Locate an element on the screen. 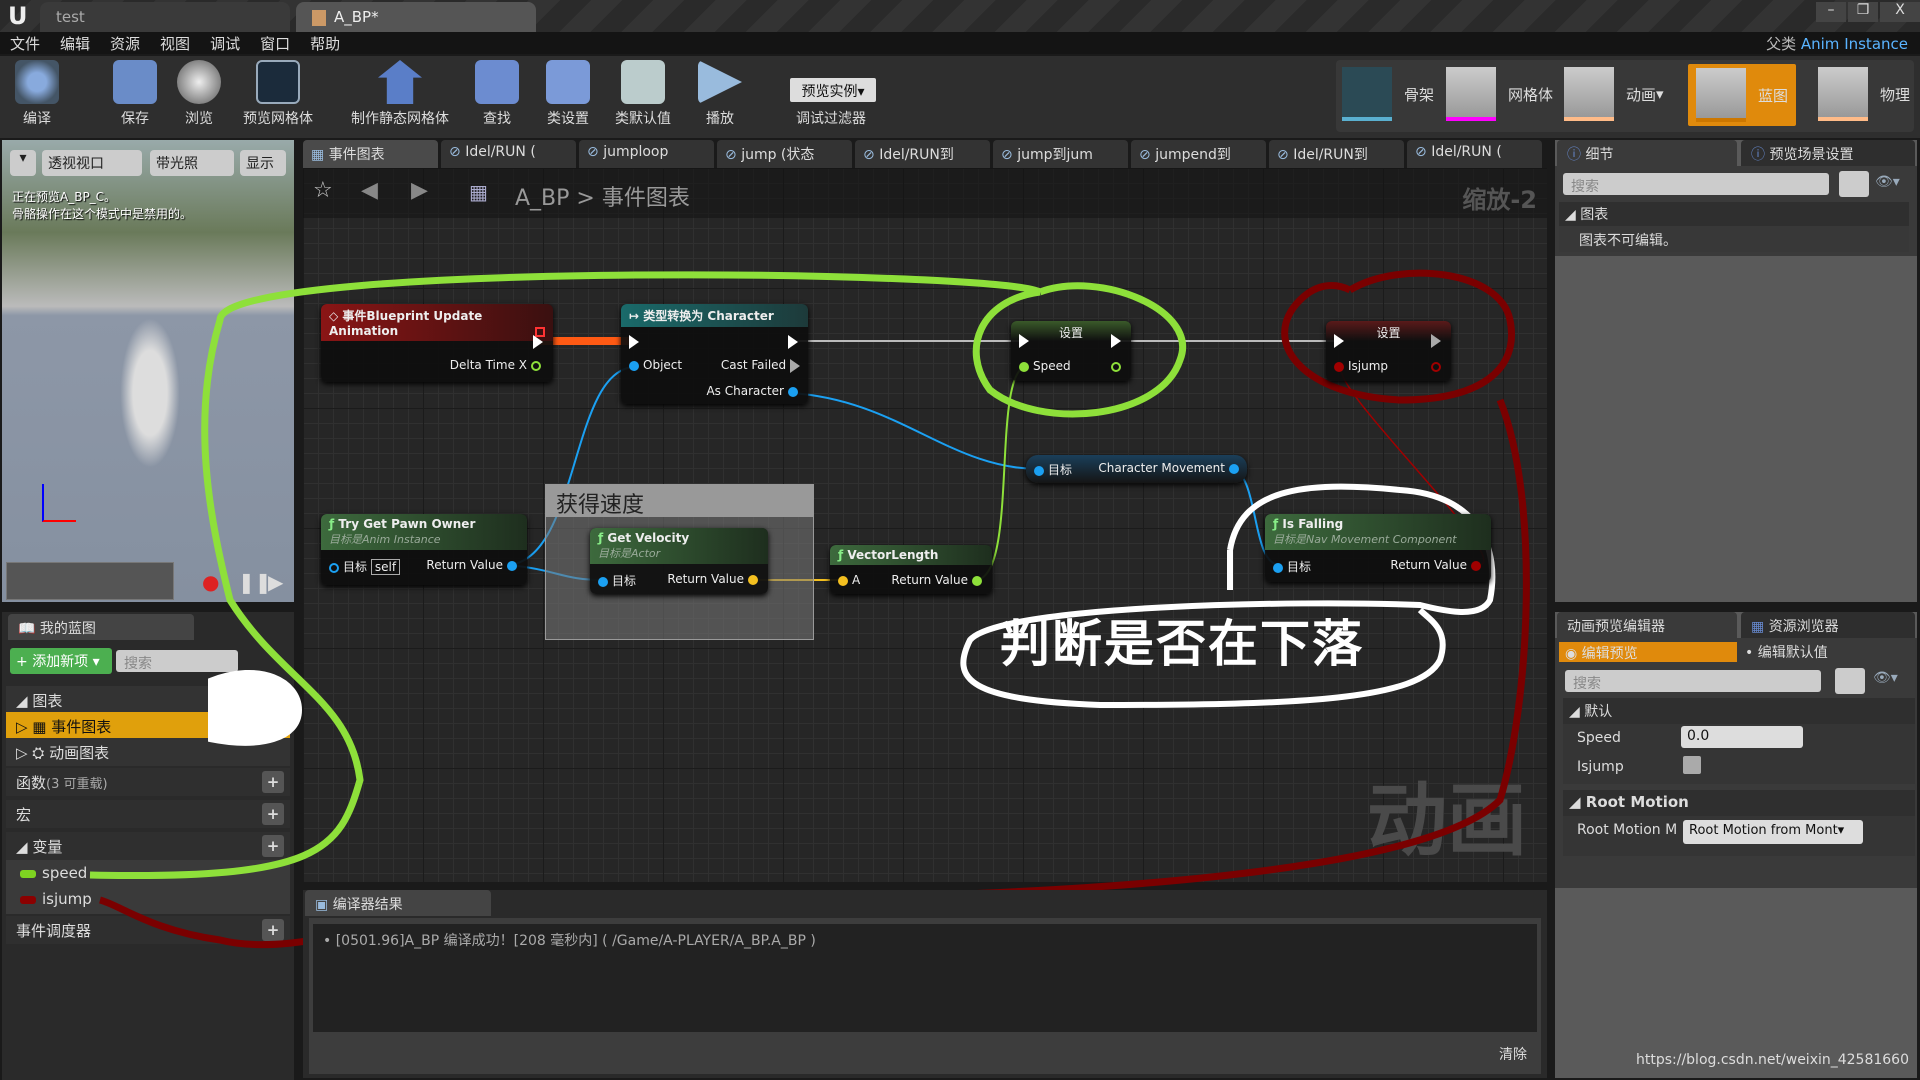  anim-preview-search-input: 搜索 is located at coordinates (1693, 681).